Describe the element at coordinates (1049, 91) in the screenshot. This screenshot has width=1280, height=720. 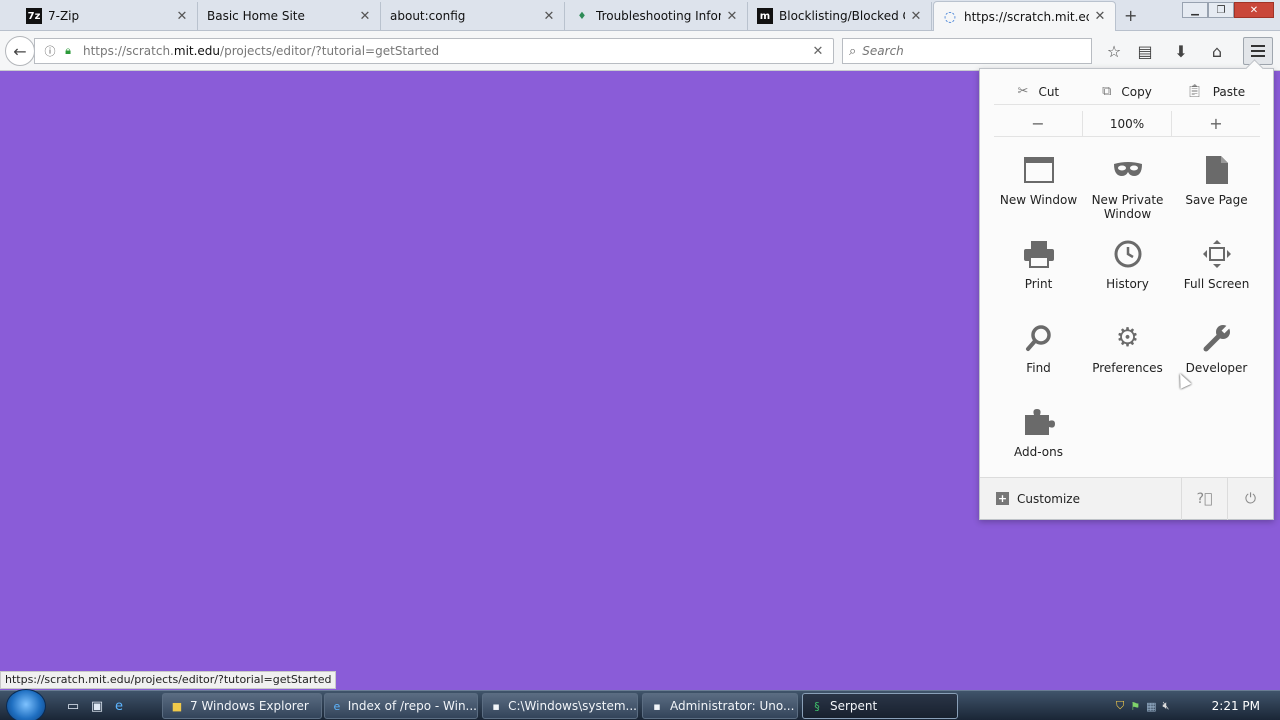
I see `cut-label: Cut` at that location.